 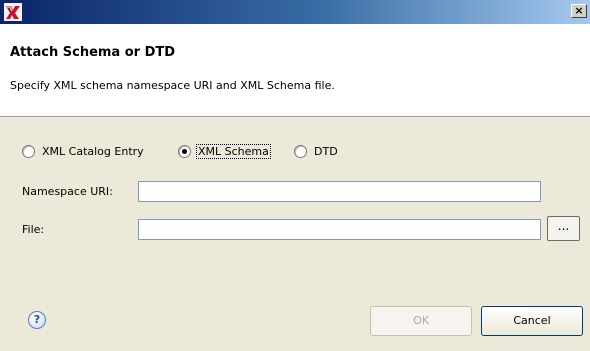 I want to click on cancel-button: Cancel, so click(x=532, y=321).